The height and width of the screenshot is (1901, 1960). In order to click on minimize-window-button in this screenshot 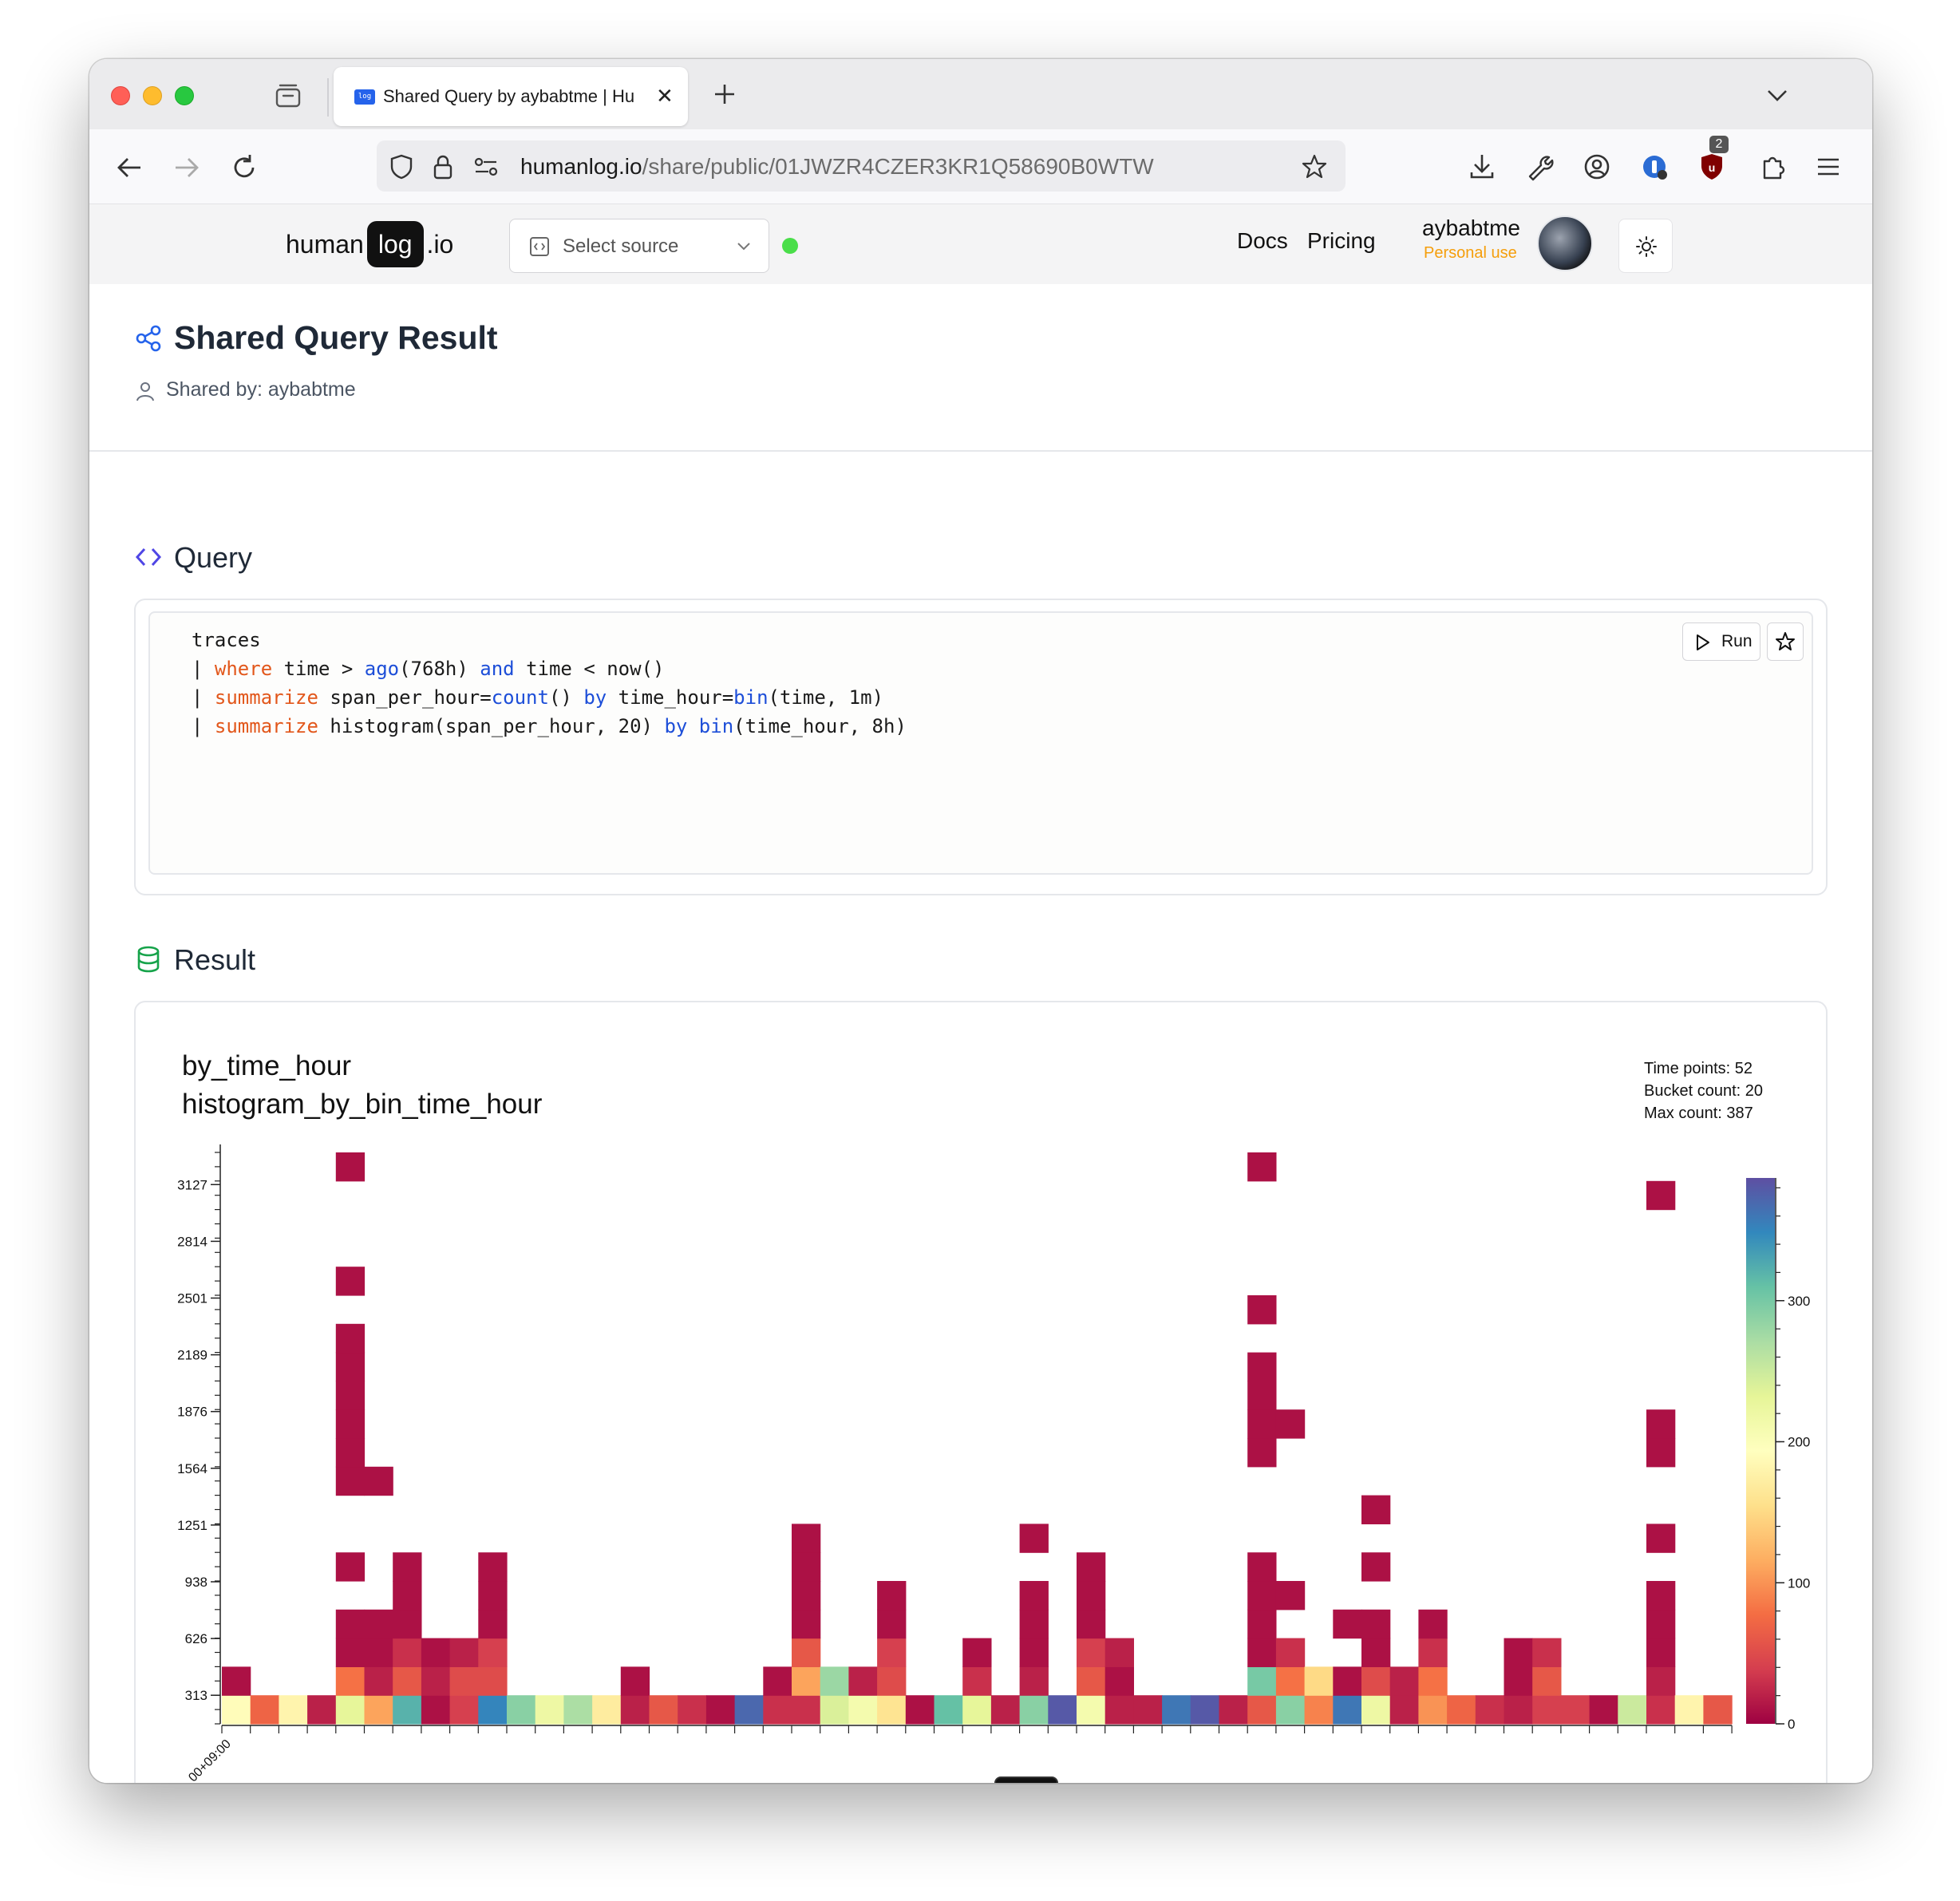, I will do `click(152, 95)`.